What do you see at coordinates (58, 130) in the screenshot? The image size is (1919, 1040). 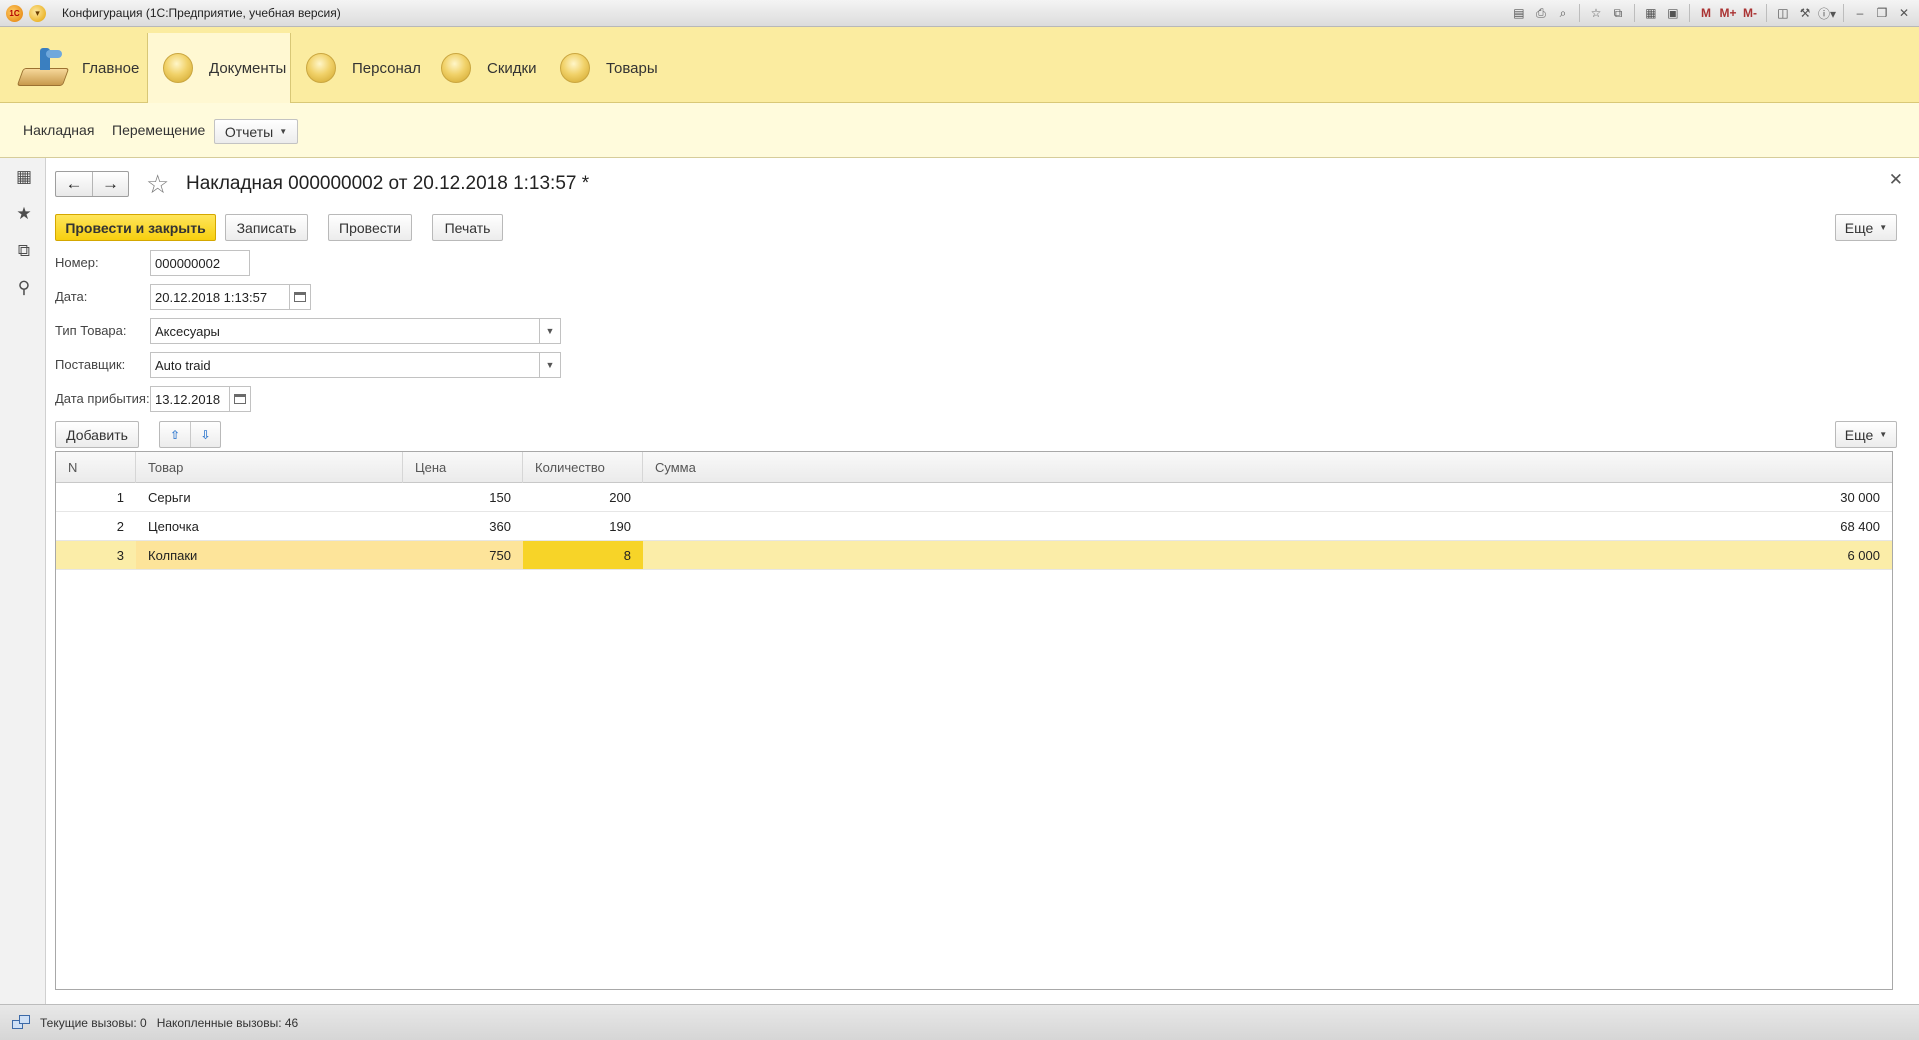 I see `nav-link-invoice: Накладная` at bounding box center [58, 130].